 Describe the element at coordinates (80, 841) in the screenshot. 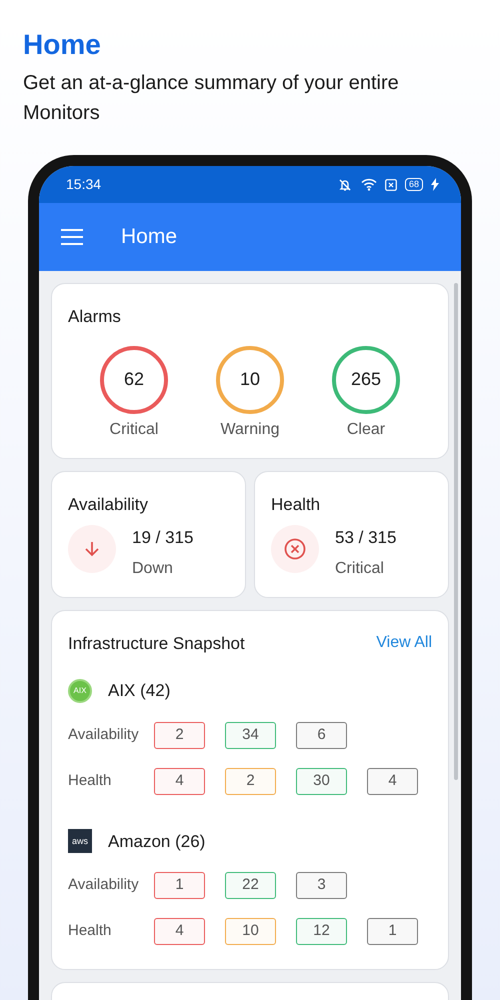

I see `aws-logo: aws` at that location.